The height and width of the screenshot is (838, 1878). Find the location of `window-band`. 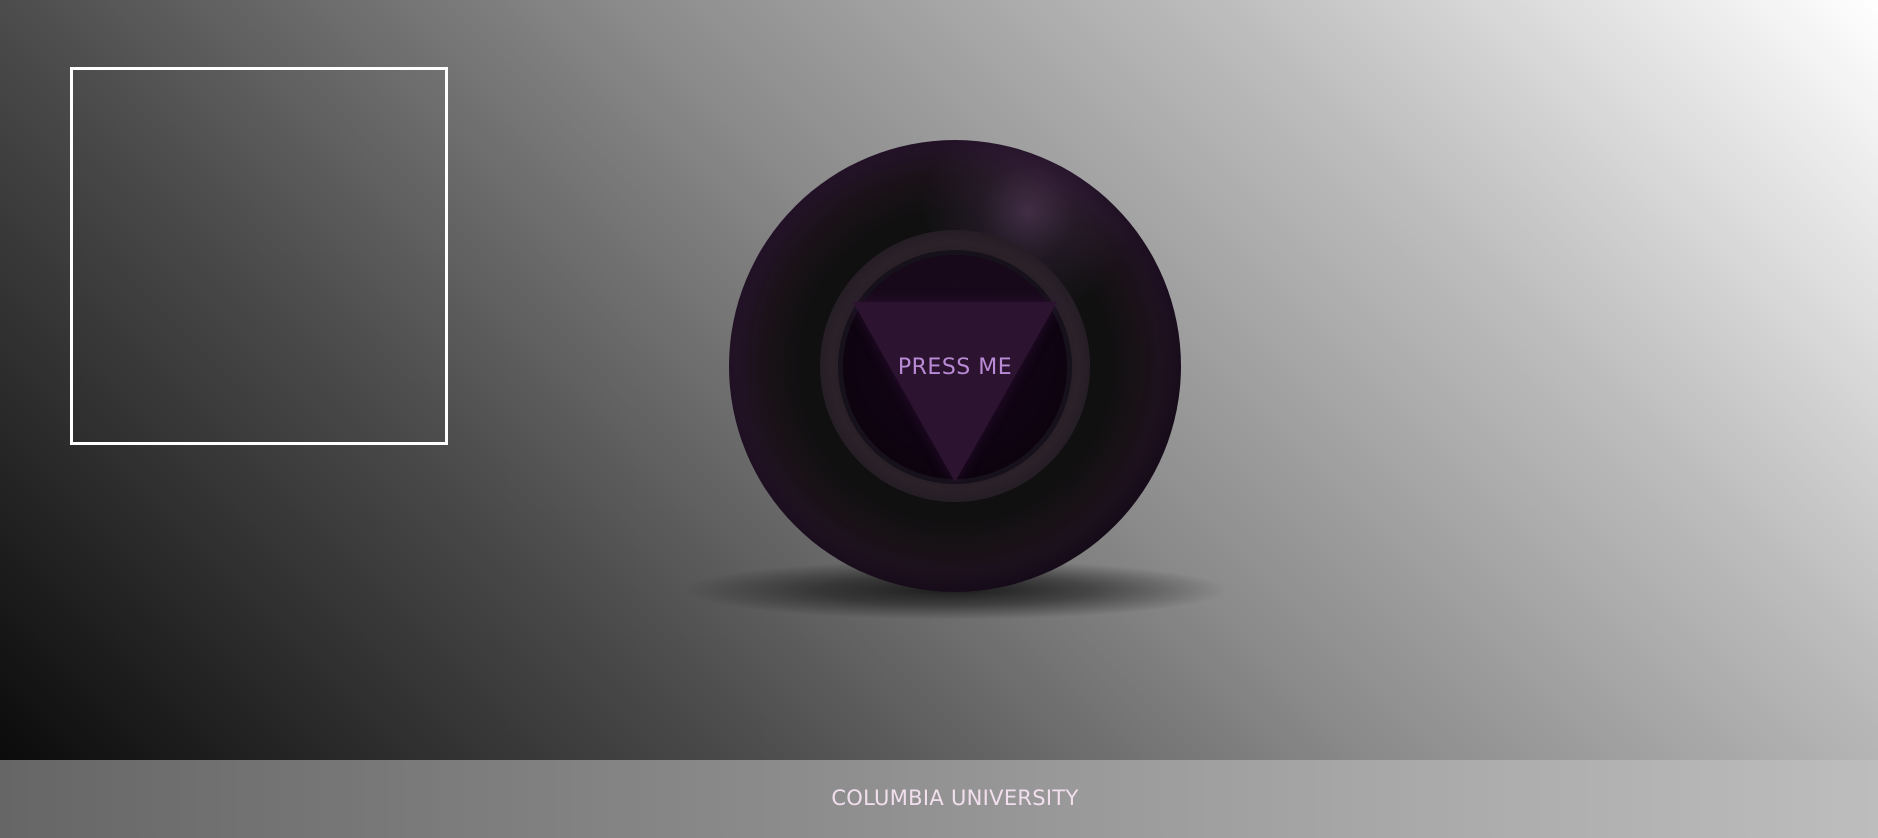

window-band is located at coordinates (955, 279).